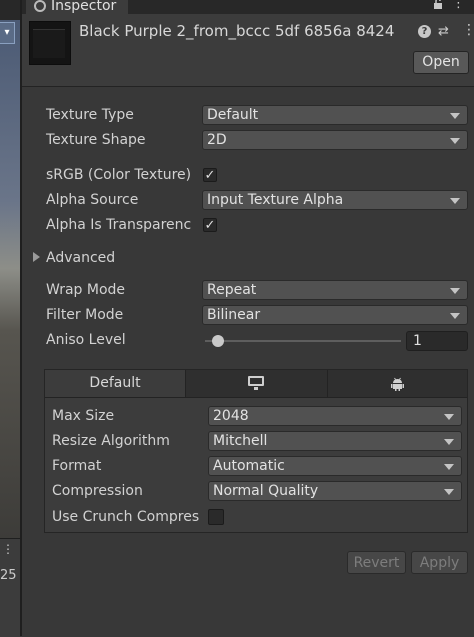 The height and width of the screenshot is (637, 474). Describe the element at coordinates (218, 341) in the screenshot. I see `aniso-slider-handle` at that location.